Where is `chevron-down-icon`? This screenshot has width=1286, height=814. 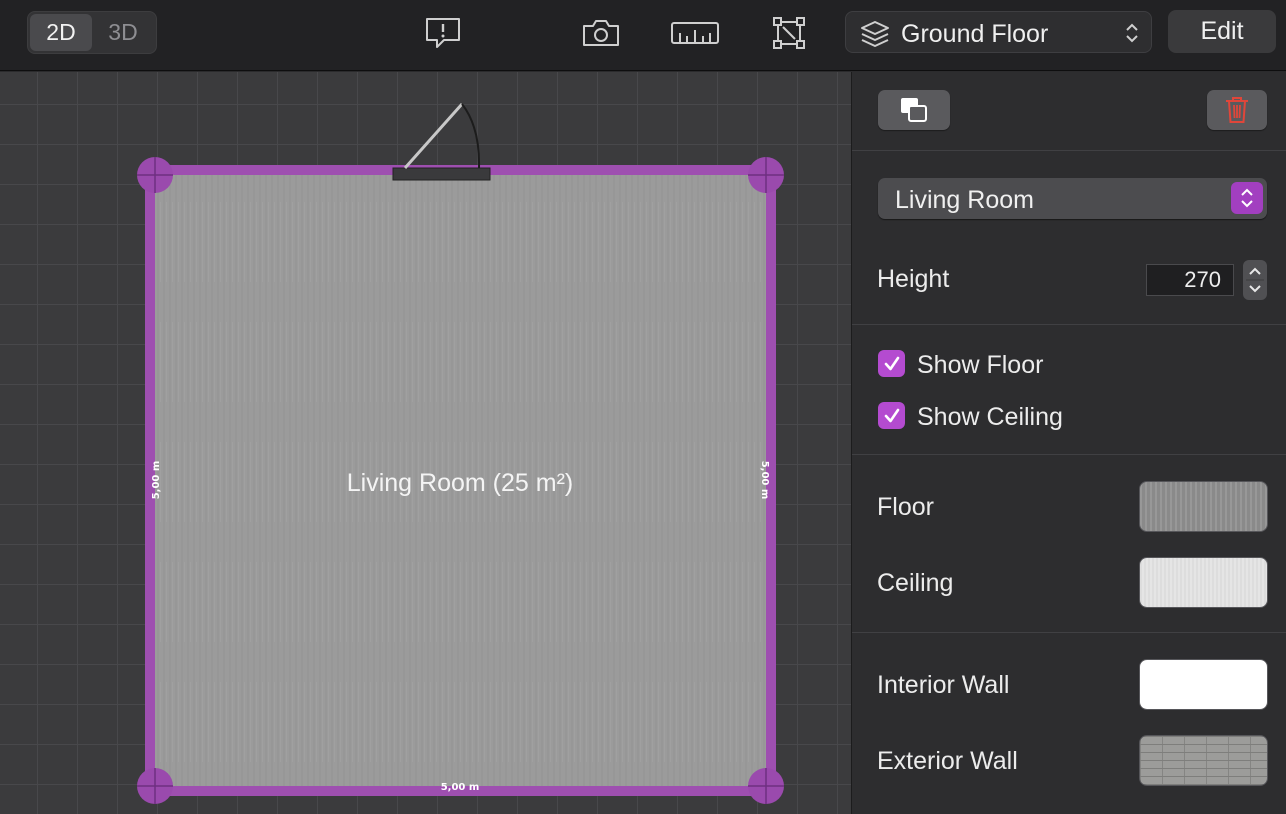
chevron-down-icon is located at coordinates (1255, 289).